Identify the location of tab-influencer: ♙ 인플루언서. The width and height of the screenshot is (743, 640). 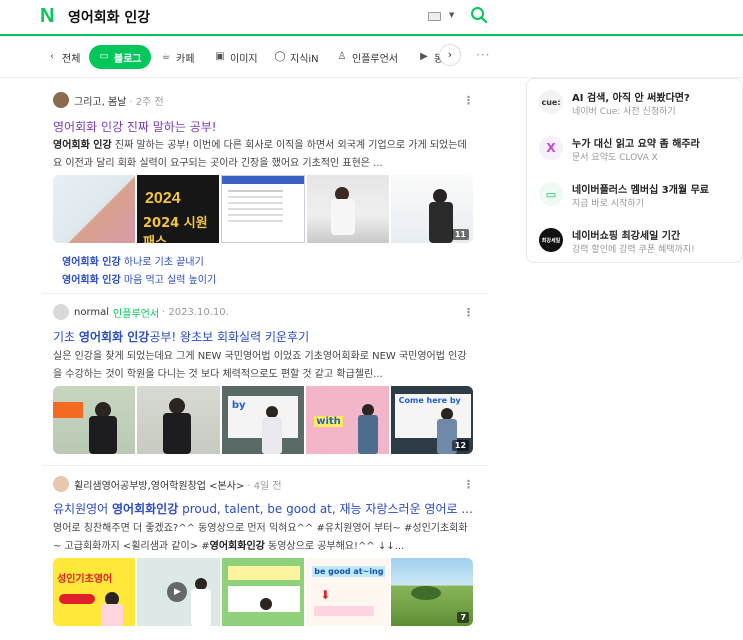
(367, 57).